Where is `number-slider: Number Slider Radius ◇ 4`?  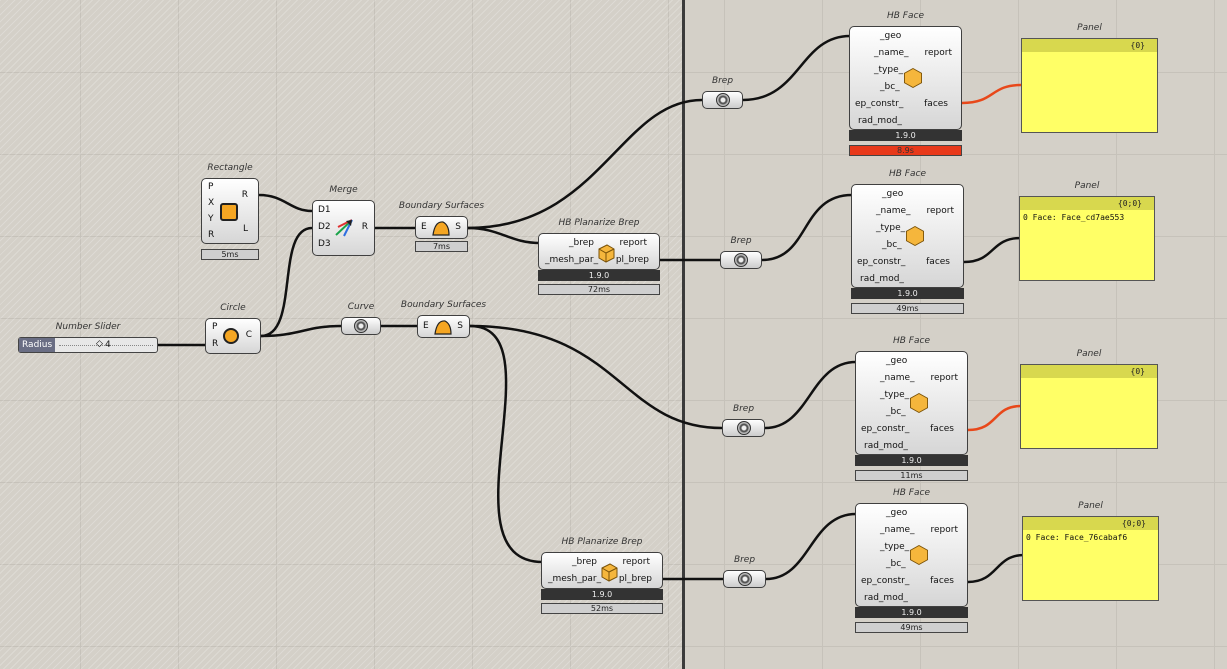 number-slider: Number Slider Radius ◇ 4 is located at coordinates (88, 337).